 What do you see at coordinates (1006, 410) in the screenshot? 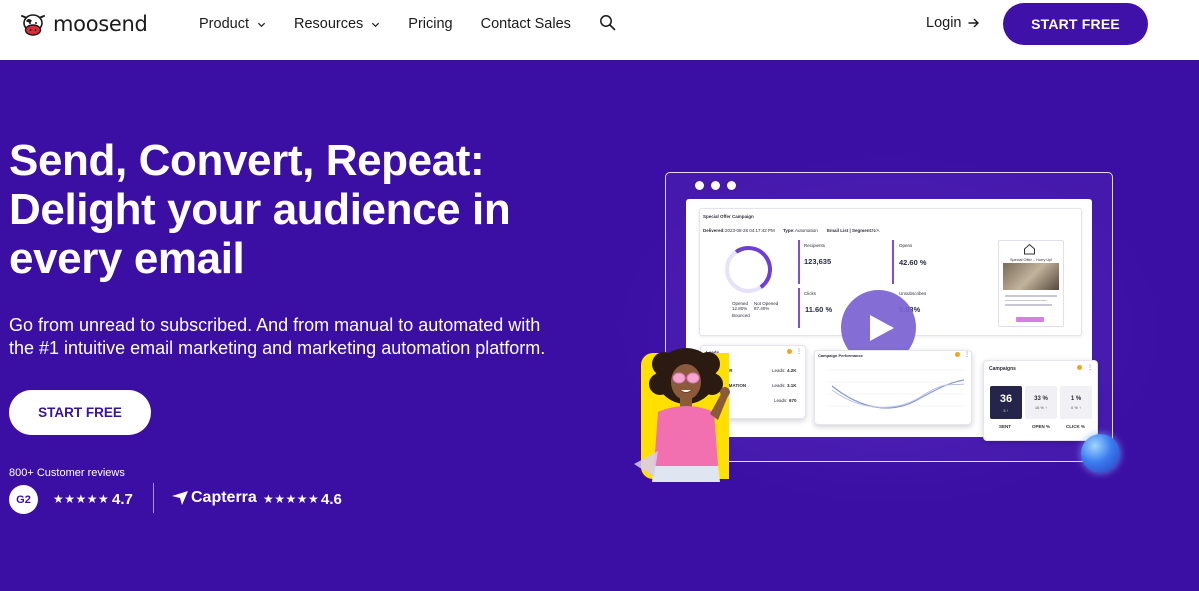
I see `sent-delta: 5 ↑` at bounding box center [1006, 410].